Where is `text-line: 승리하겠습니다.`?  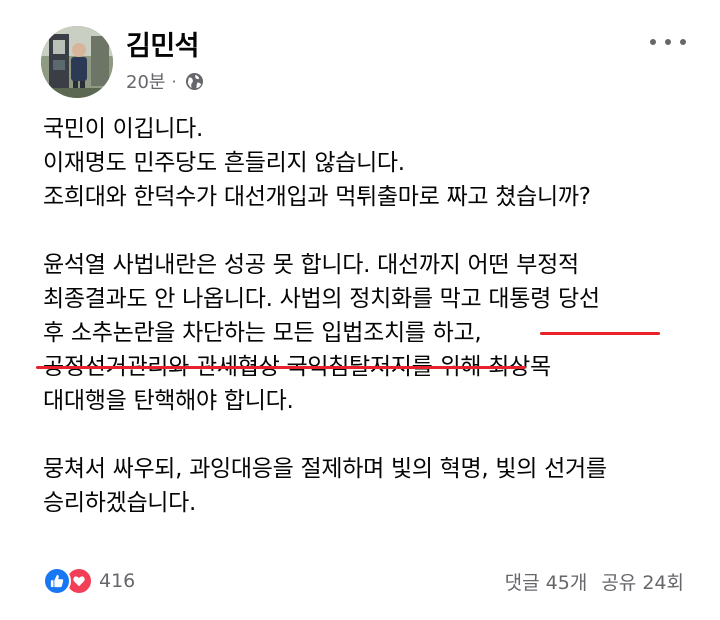
text-line: 승리하겠습니다. is located at coordinates (120, 503).